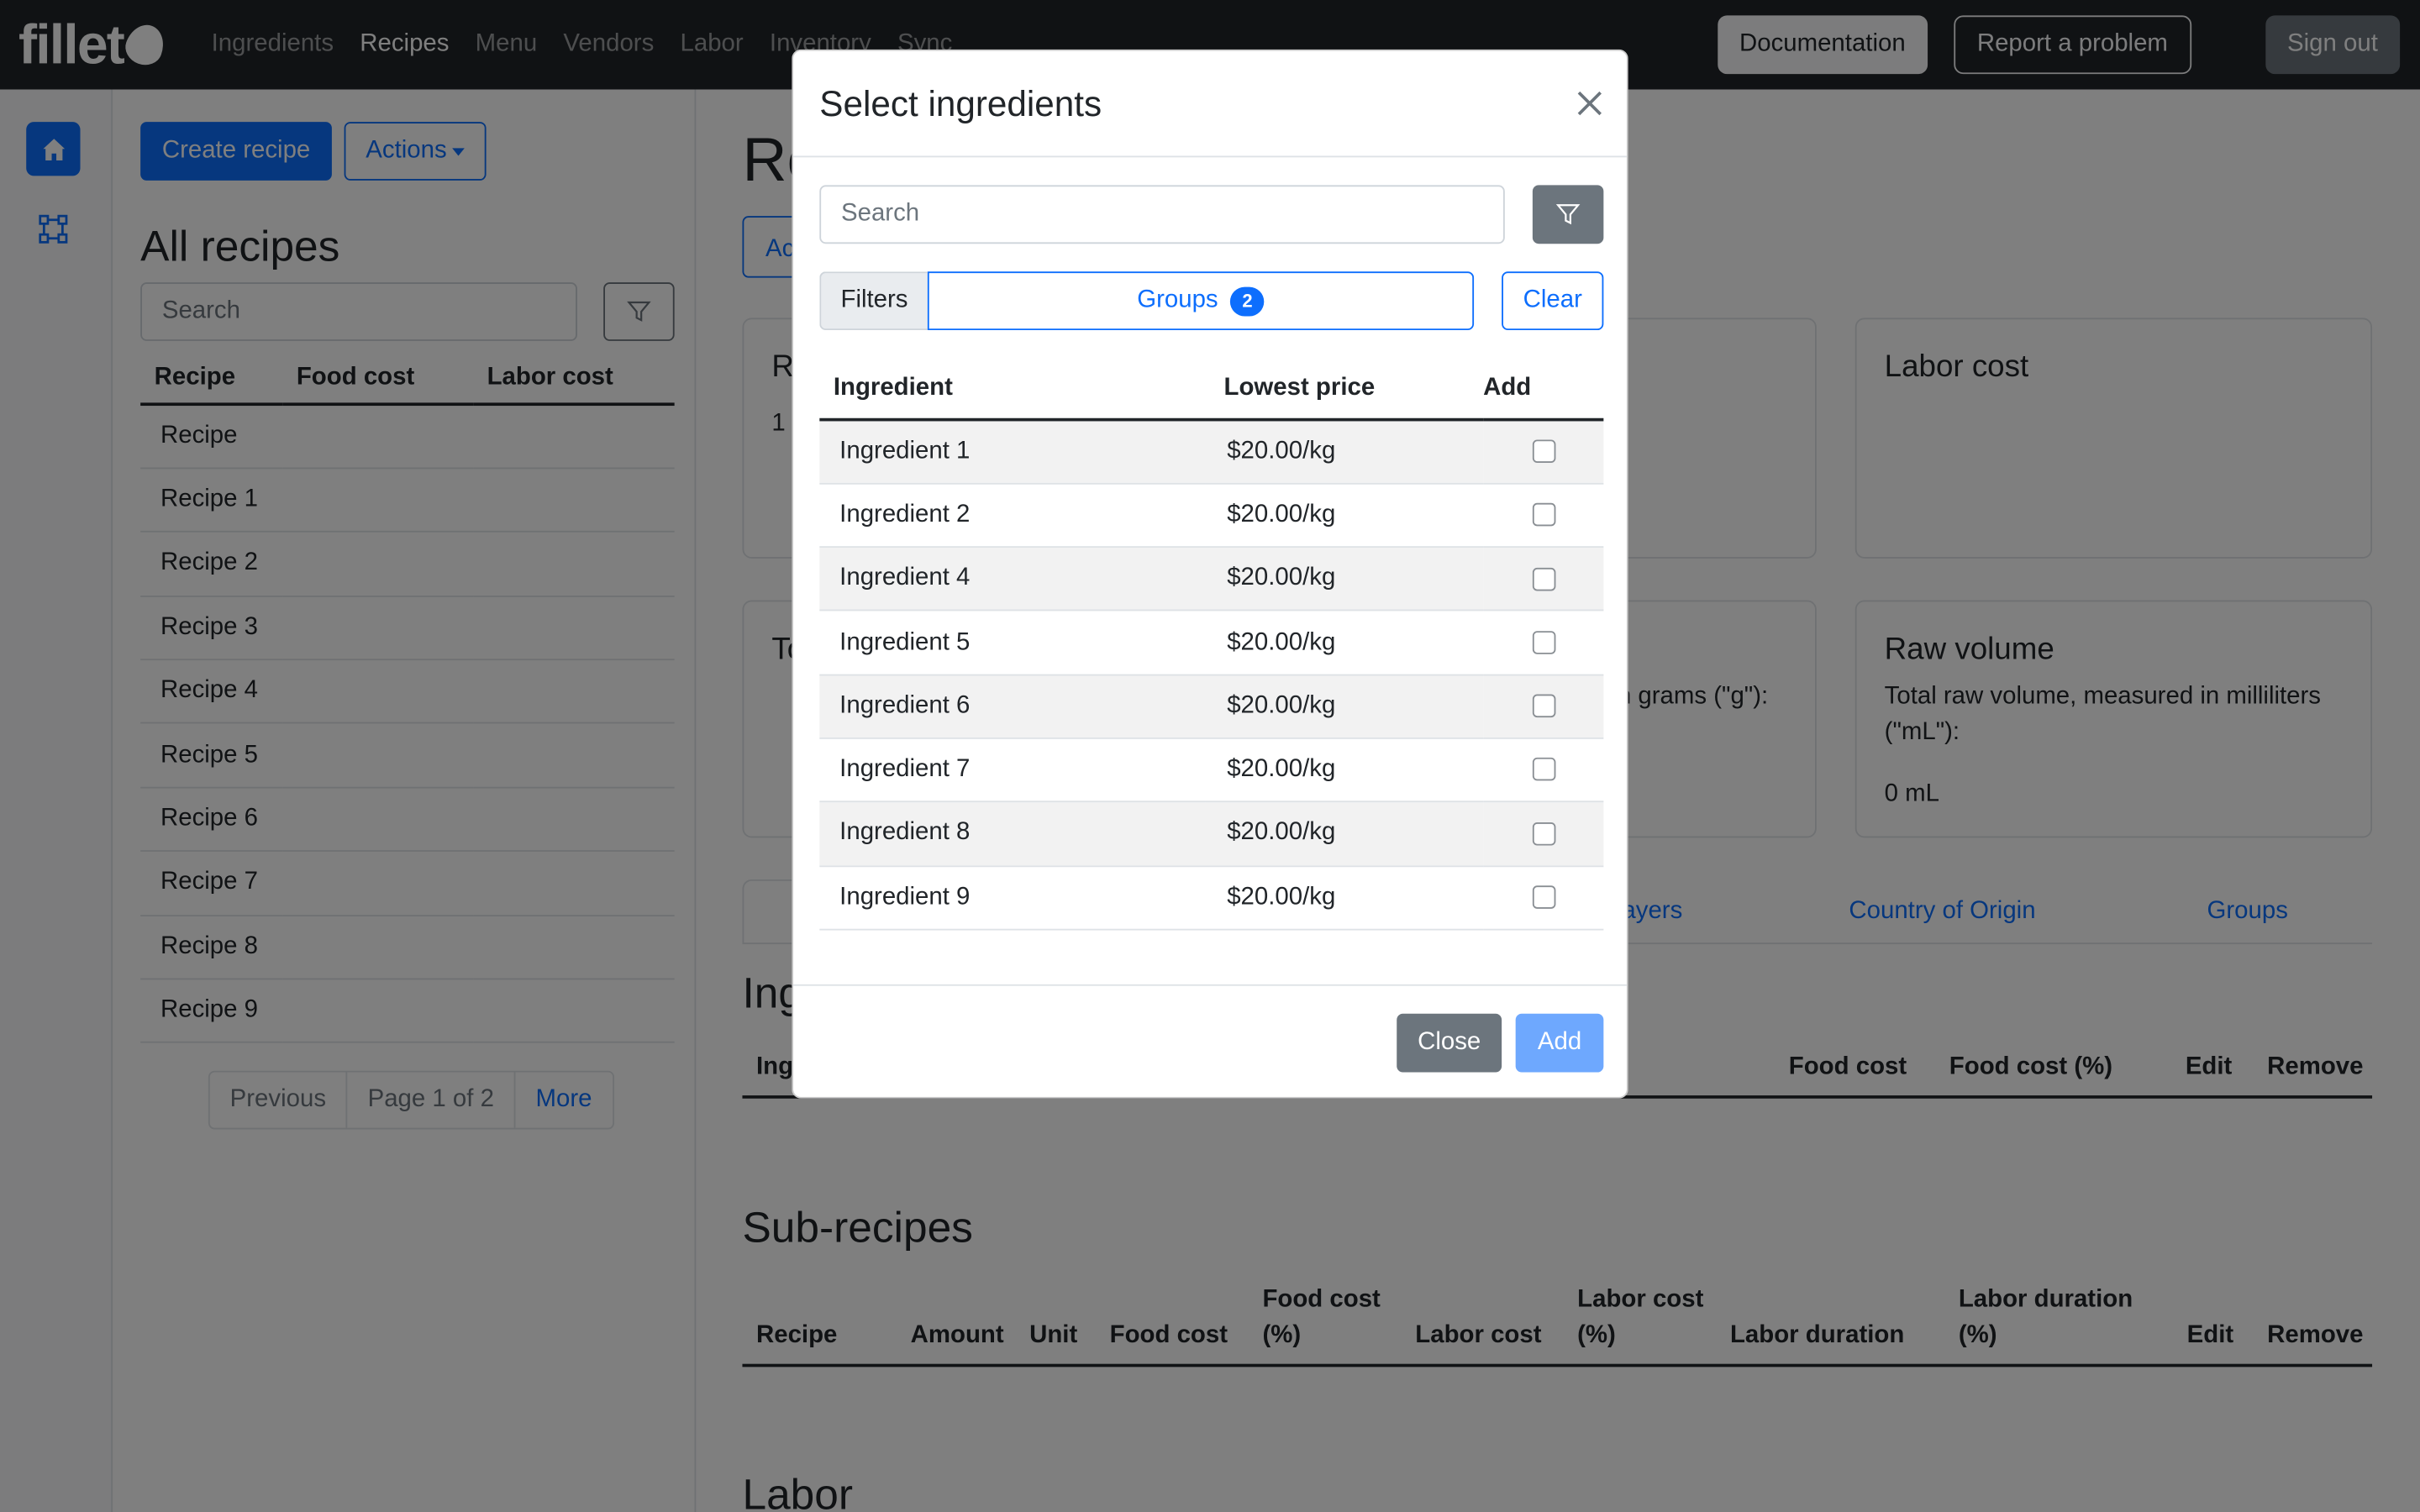  Describe the element at coordinates (1013, 898) in the screenshot. I see `ingredient-name: Ingredient 9` at that location.